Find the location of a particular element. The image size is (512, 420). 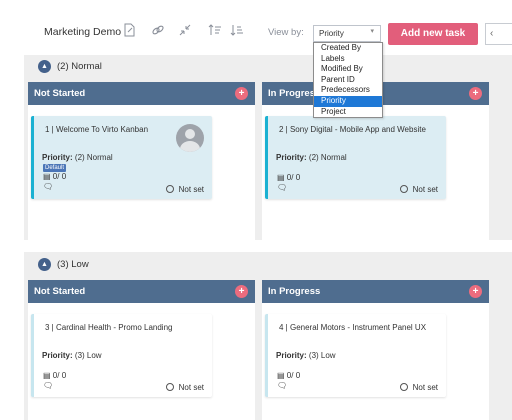

sort-descending-icon is located at coordinates (237, 31).